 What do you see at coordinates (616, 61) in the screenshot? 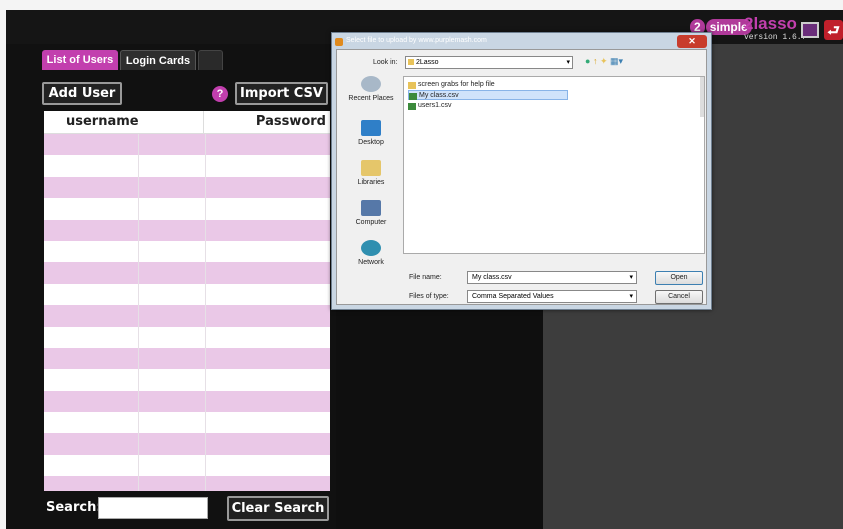
I see `view-menu-icon: ▦▾` at bounding box center [616, 61].